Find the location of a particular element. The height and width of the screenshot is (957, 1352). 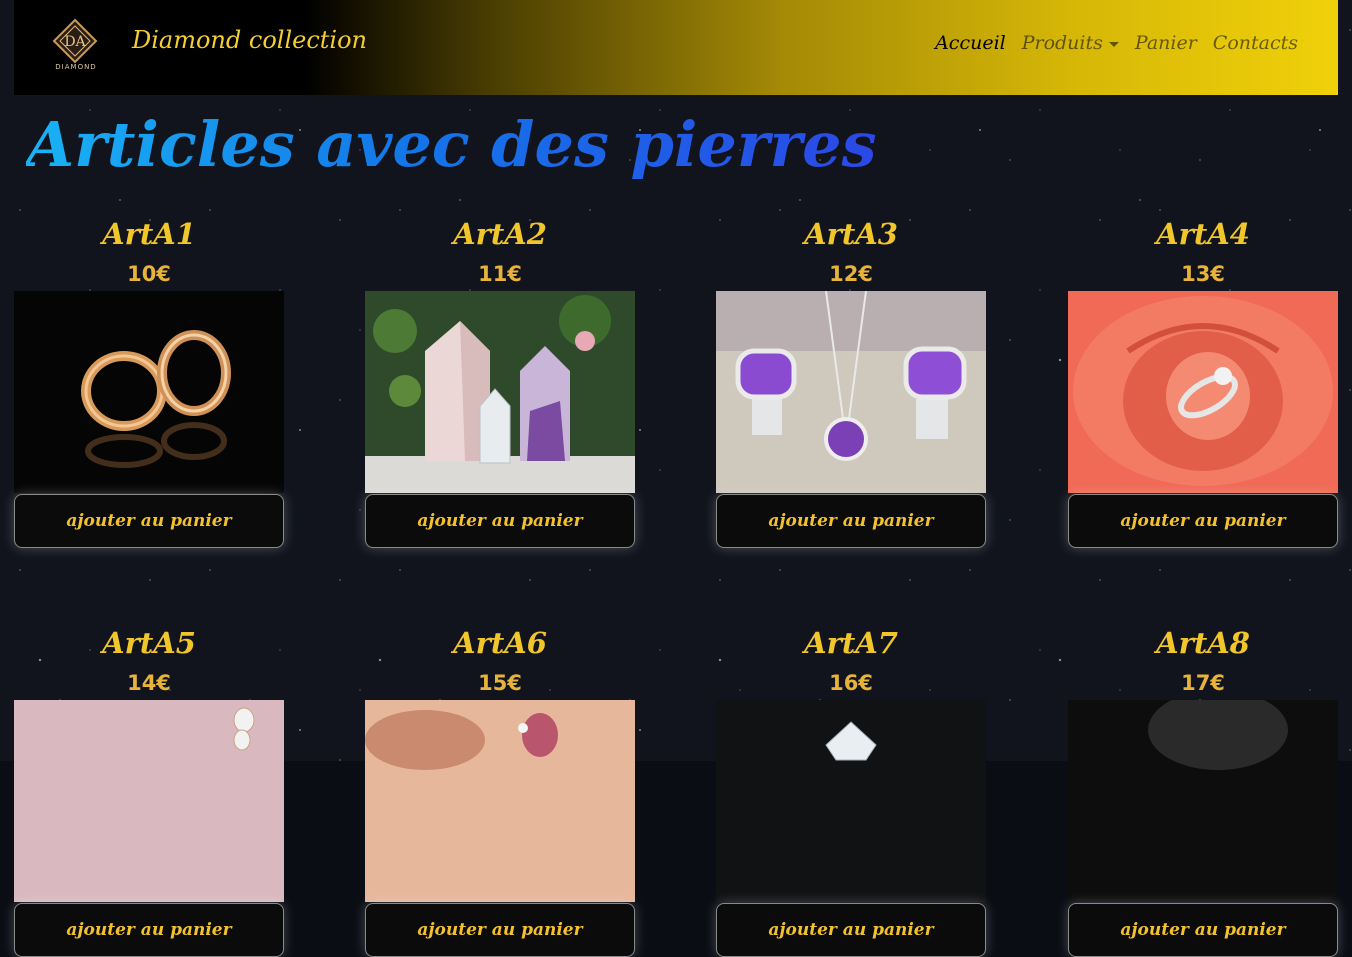

product-name: ArtA8 is located at coordinates (1203, 643).